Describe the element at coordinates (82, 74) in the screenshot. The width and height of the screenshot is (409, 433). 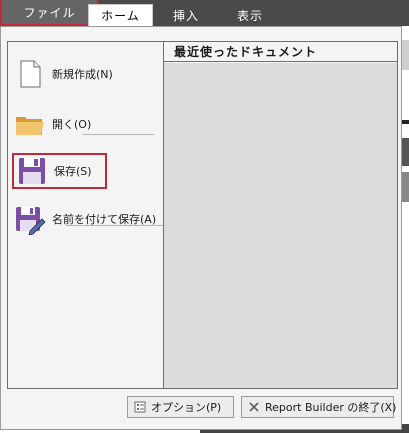
I see `menu-new-label: 新規作成(N)` at that location.